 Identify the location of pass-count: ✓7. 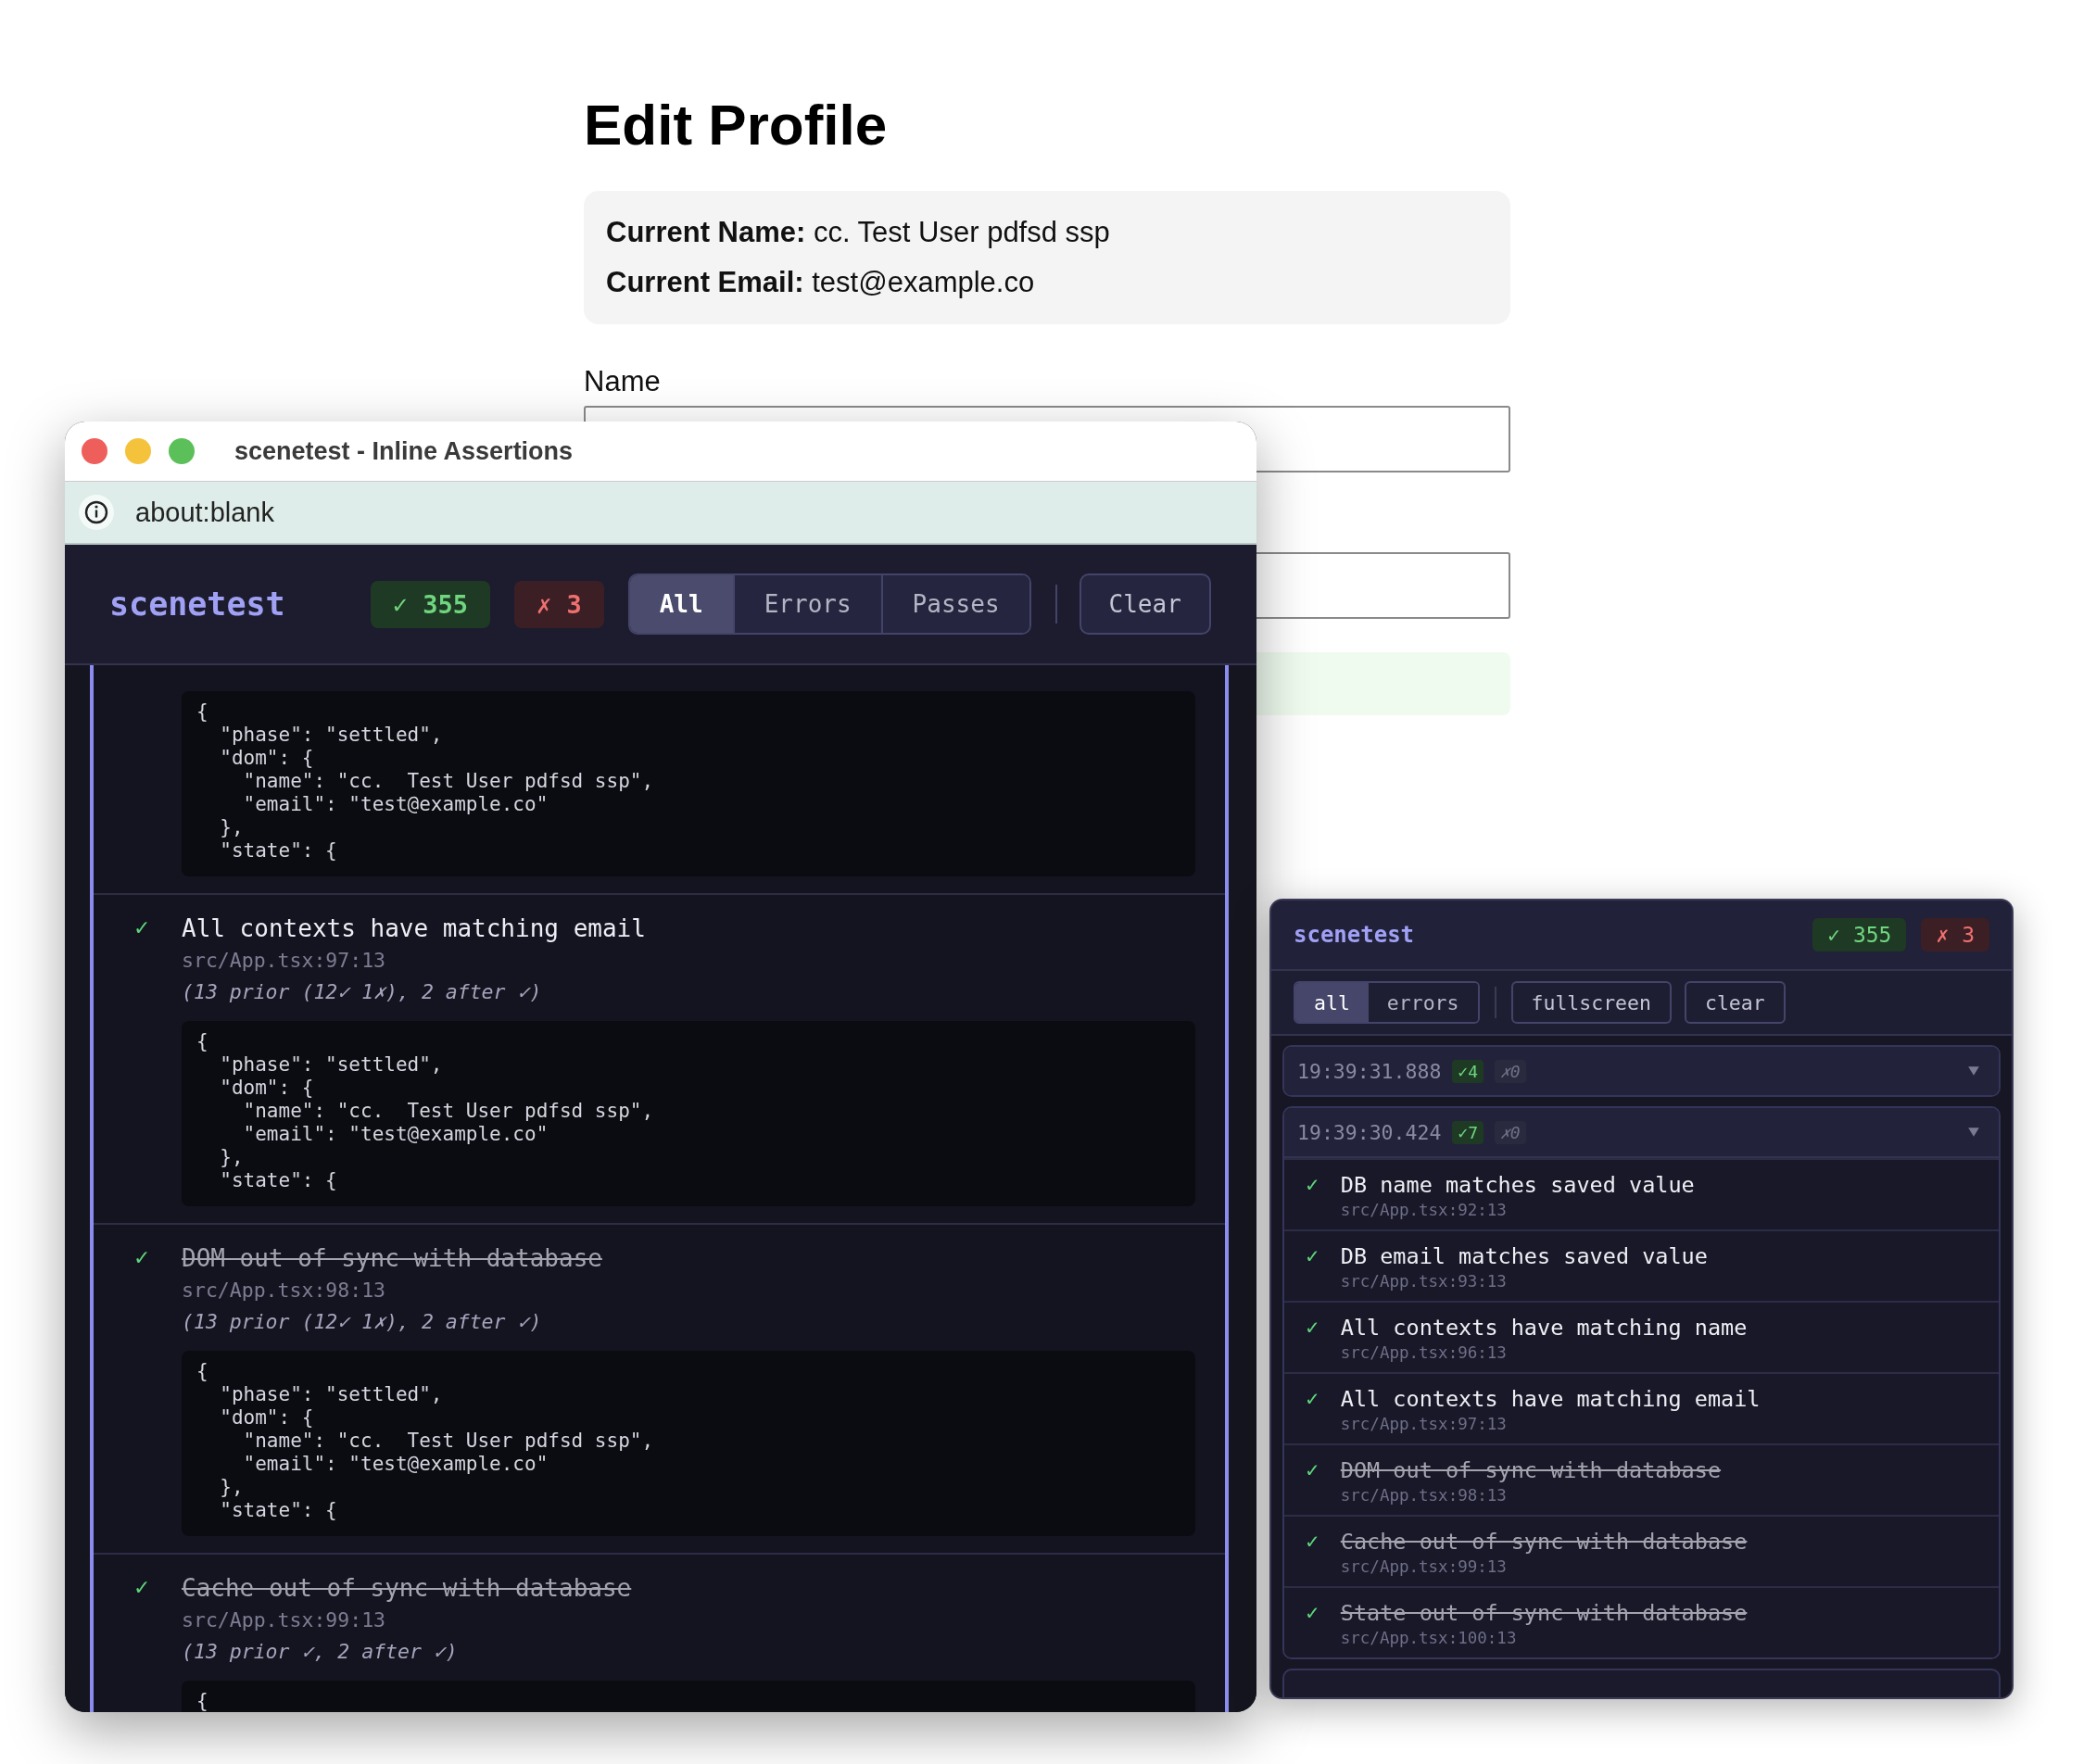
(1468, 1132).